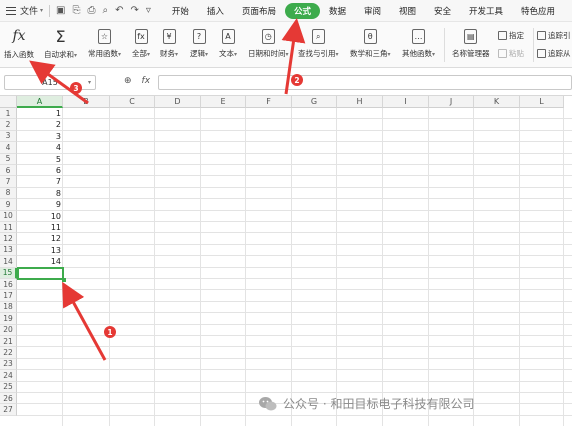 Image resolution: width=572 pixels, height=426 pixels. Describe the element at coordinates (8, 262) in the screenshot. I see `row-header-14: 14` at that location.